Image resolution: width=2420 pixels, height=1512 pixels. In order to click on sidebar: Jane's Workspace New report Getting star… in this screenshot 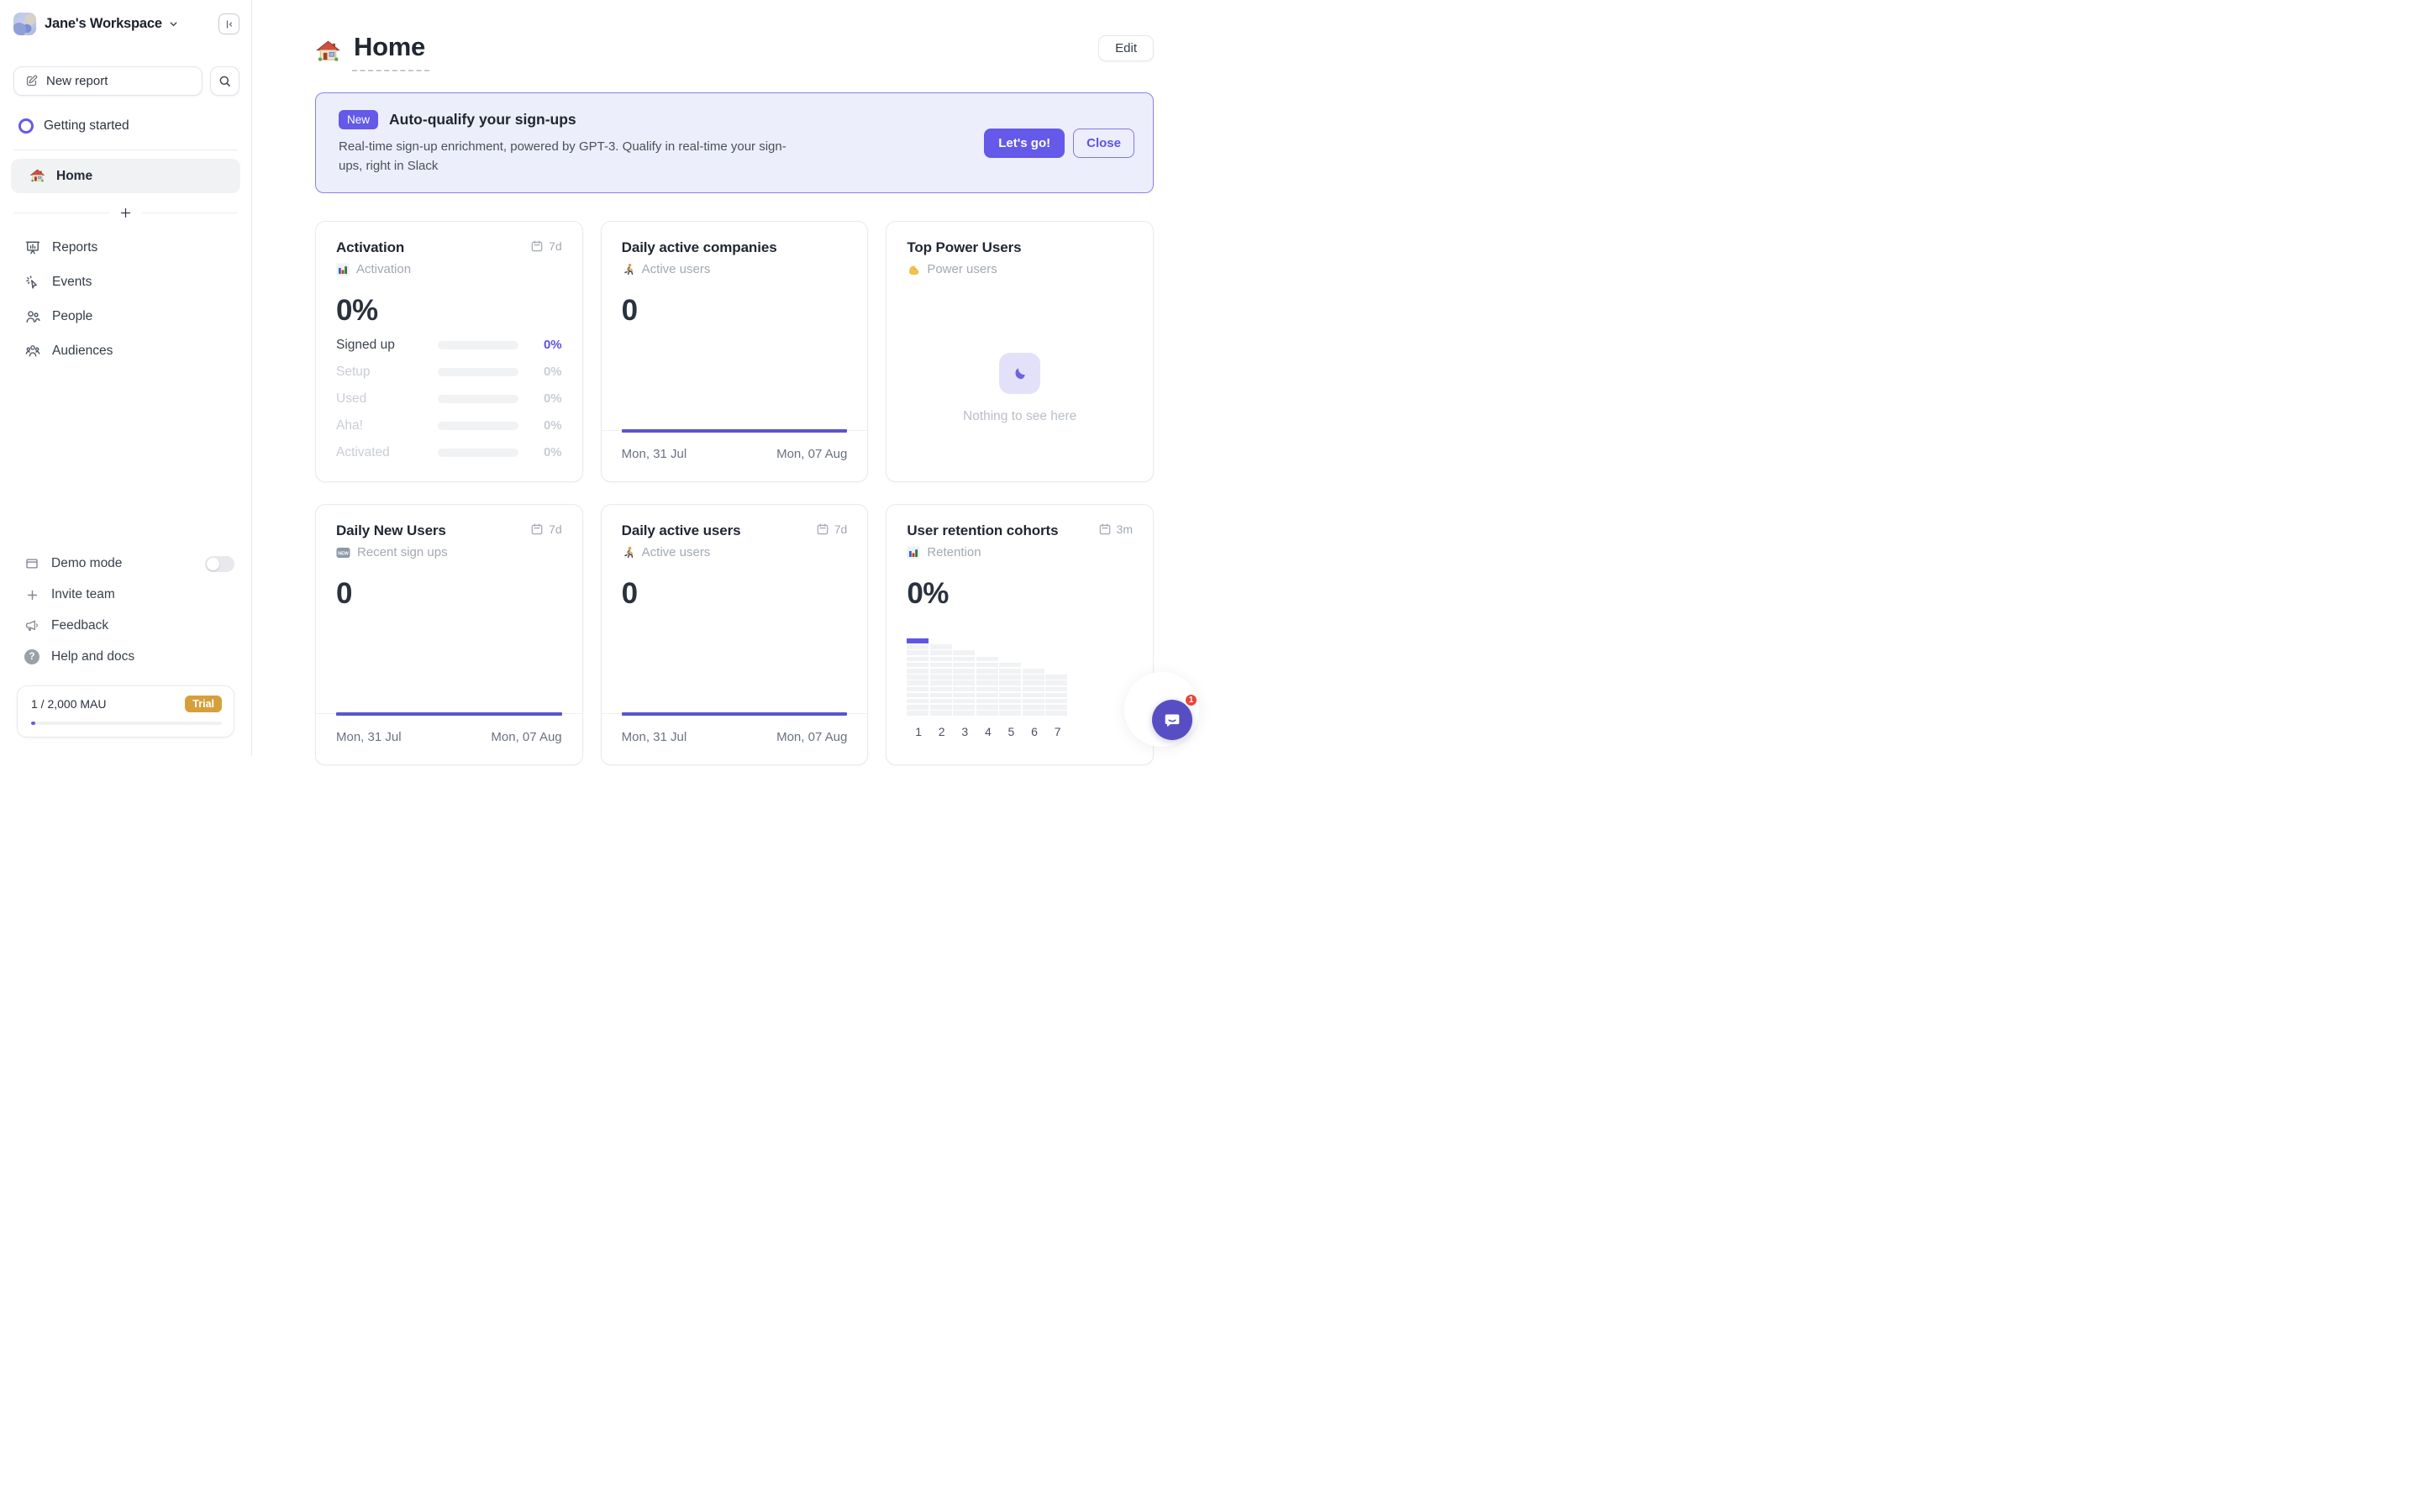, I will do `click(126, 378)`.